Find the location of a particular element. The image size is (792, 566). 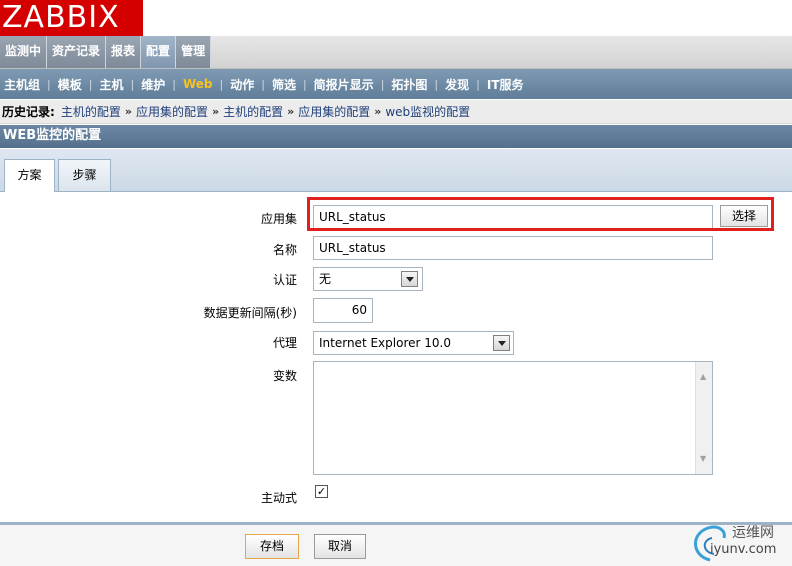

watermark-url: iyunv.com is located at coordinates (743, 549).